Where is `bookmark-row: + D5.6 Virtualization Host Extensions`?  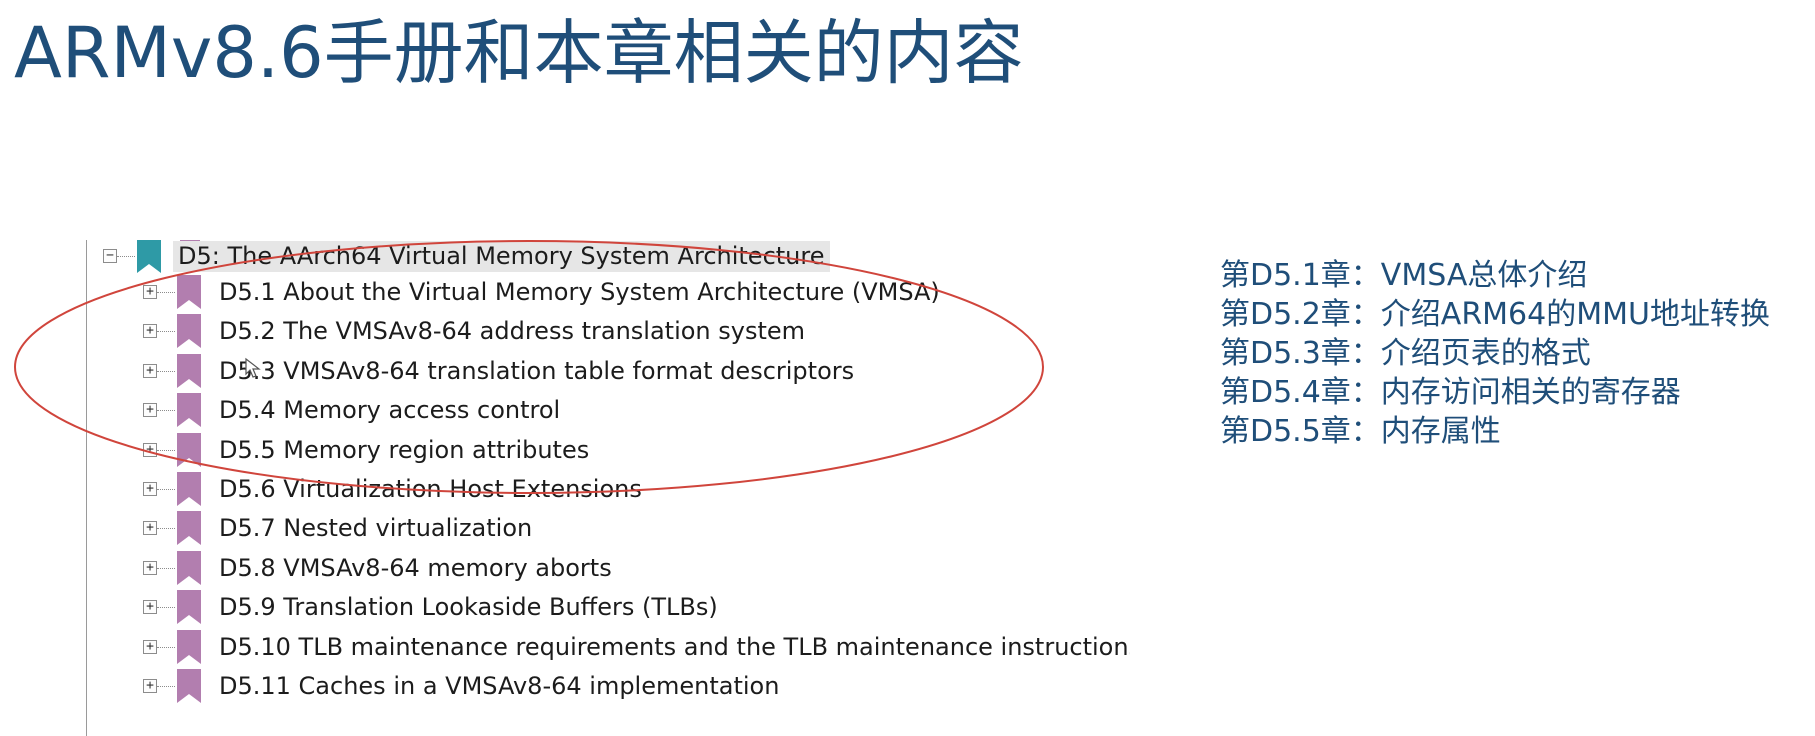
bookmark-row: + D5.6 Virtualization Host Extensions is located at coordinates (565, 490).